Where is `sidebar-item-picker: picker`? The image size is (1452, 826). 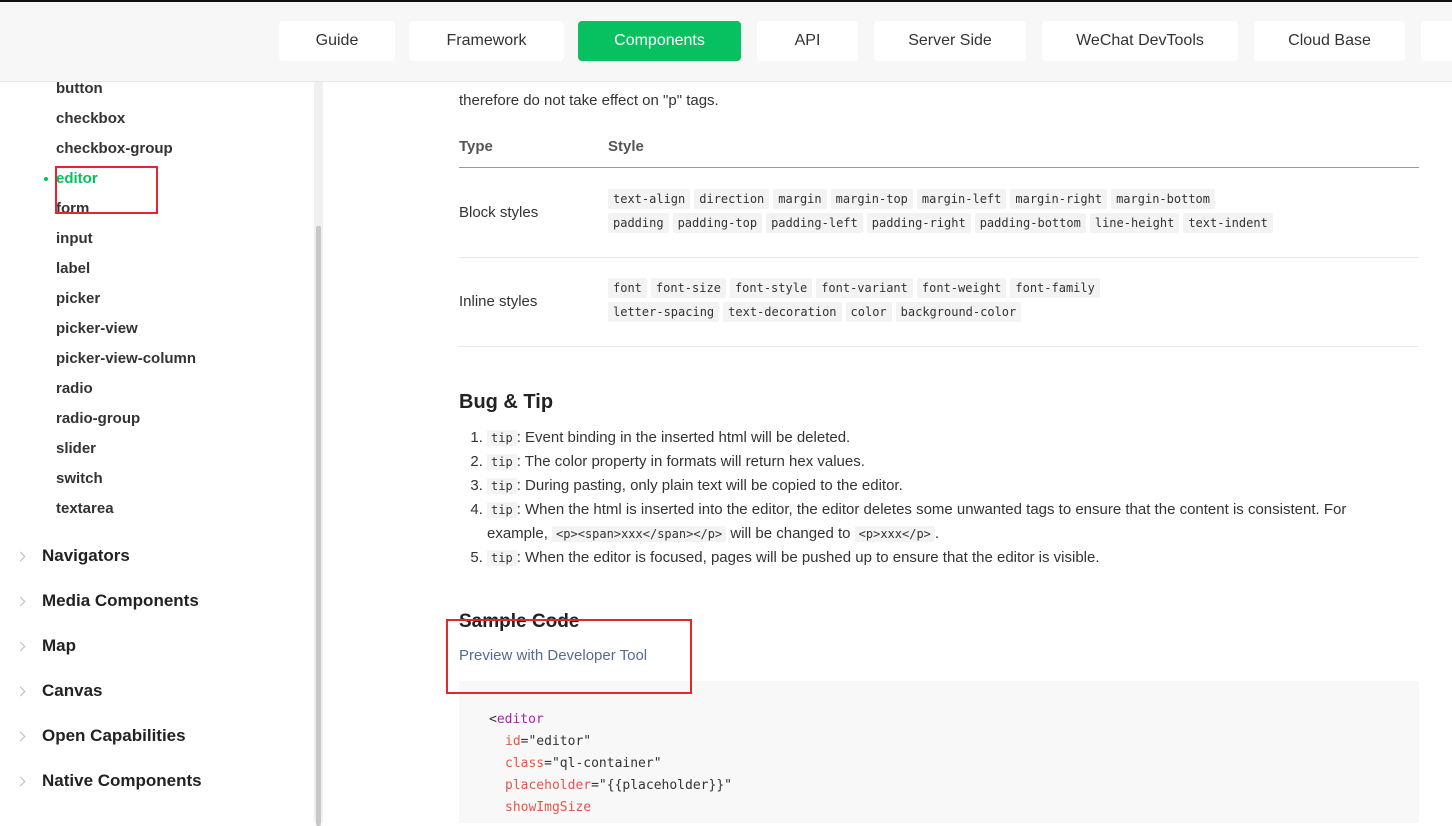 sidebar-item-picker: picker is located at coordinates (78, 299).